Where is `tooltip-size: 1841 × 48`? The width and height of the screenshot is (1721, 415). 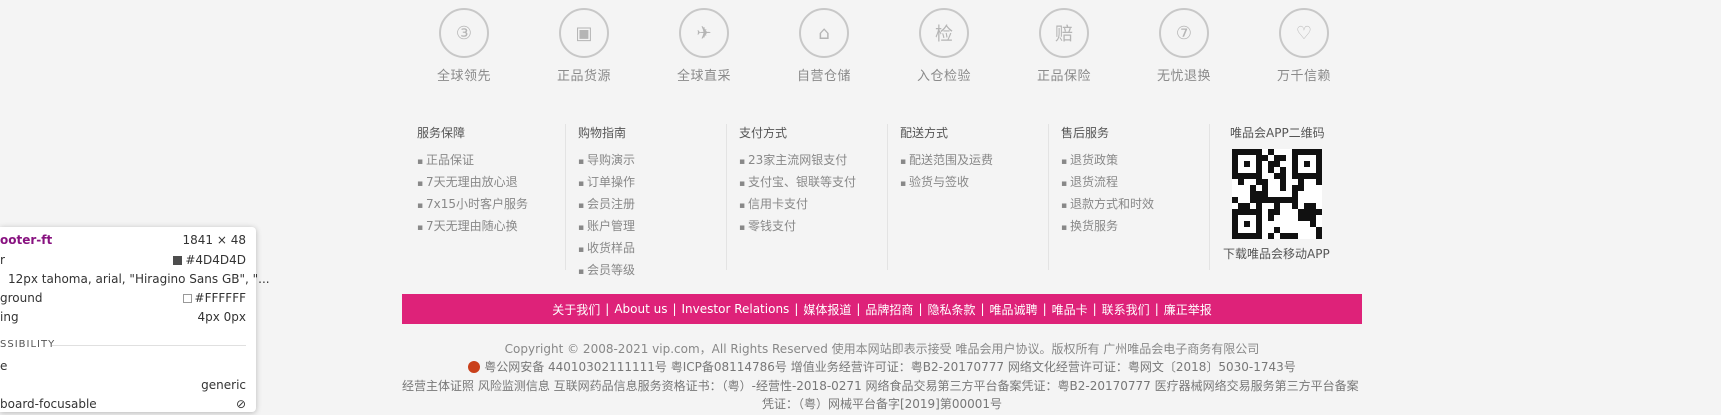
tooltip-size: 1841 × 48 is located at coordinates (214, 240).